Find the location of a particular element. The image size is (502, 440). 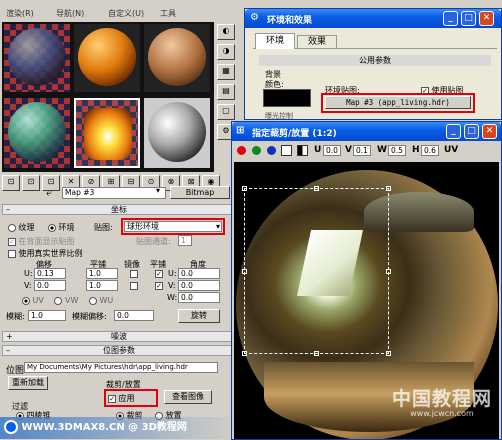

u-tiling-value: 1.0 is located at coordinates (95, 273).